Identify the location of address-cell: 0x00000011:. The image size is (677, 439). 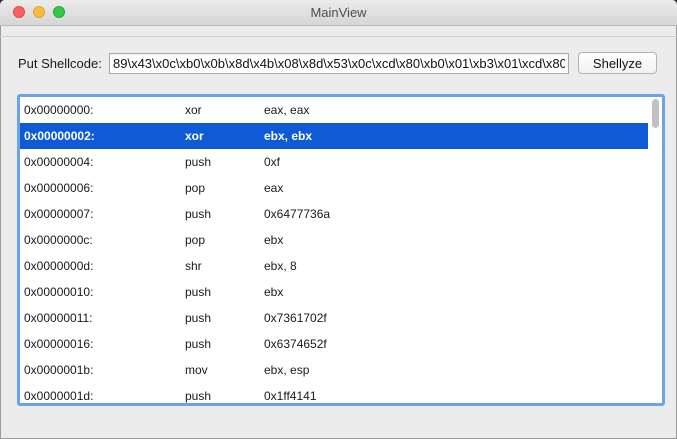
(58, 318).